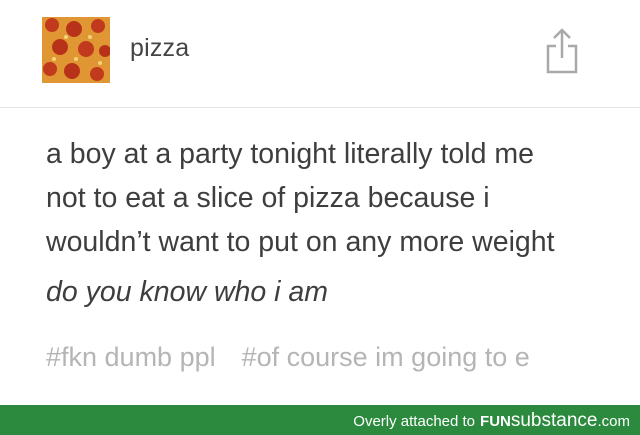 The height and width of the screenshot is (435, 640). Describe the element at coordinates (414, 421) in the screenshot. I see `watermark-caption: Overly attached to` at that location.